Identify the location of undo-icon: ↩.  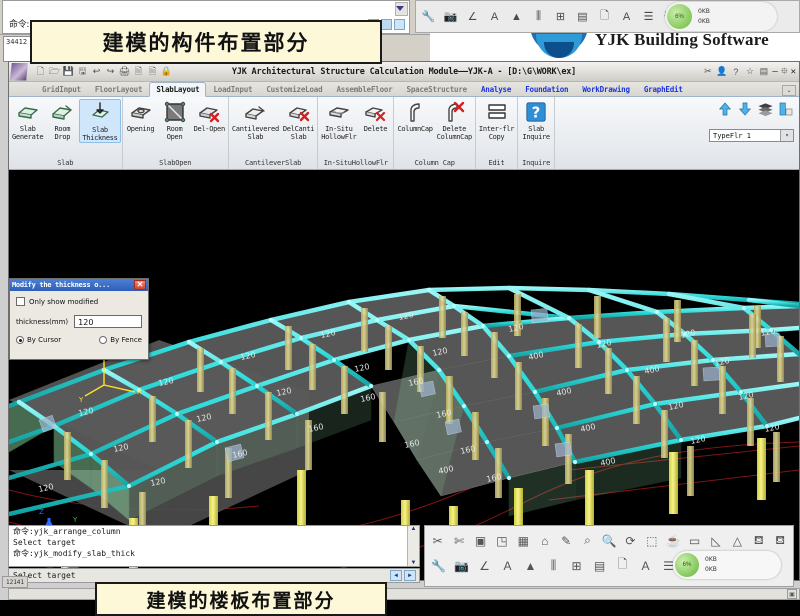
(96, 71).